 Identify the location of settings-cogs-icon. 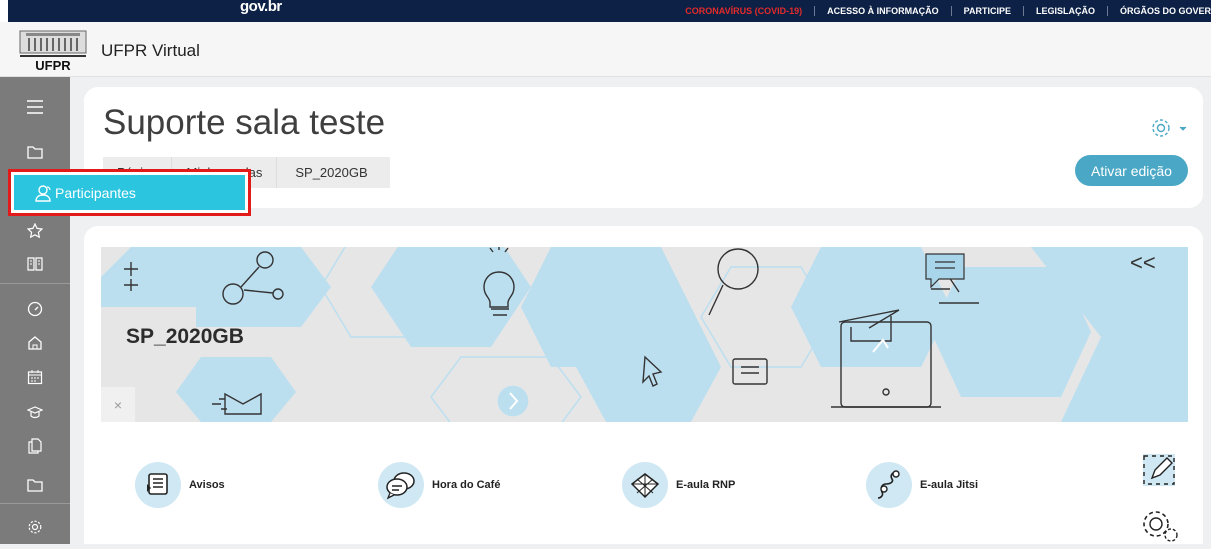
(1160, 527).